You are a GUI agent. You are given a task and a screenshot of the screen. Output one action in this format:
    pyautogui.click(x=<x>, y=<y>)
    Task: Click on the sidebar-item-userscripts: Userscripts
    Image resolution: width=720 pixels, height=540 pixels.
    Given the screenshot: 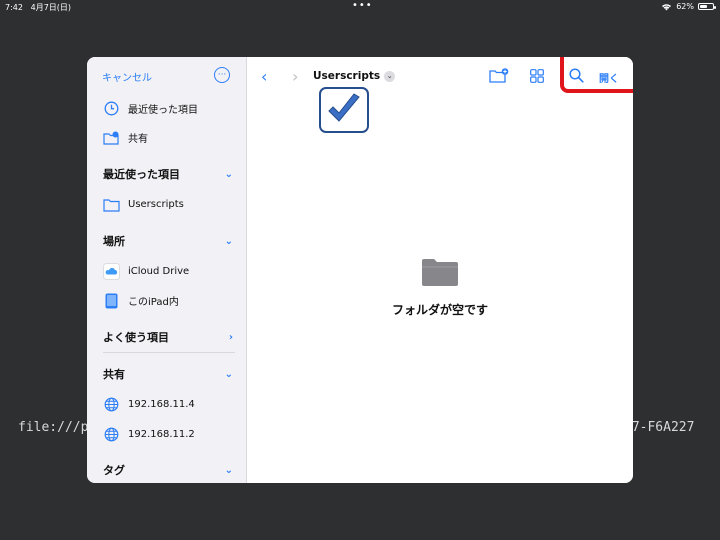 What is the action you would take?
    pyautogui.click(x=143, y=204)
    